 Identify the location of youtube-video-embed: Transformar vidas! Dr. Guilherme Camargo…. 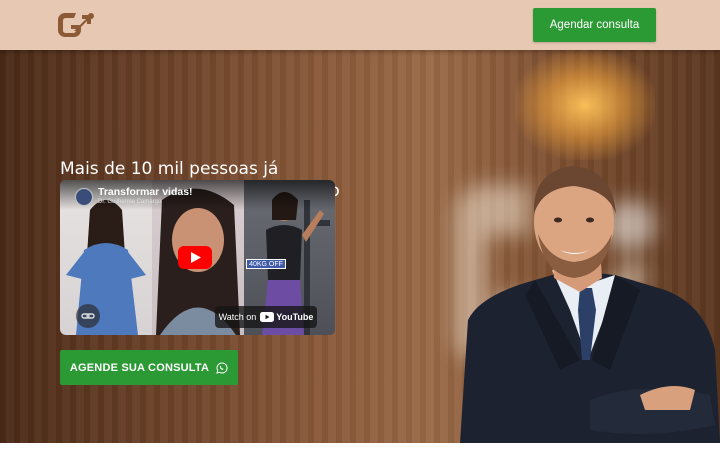
(197, 257).